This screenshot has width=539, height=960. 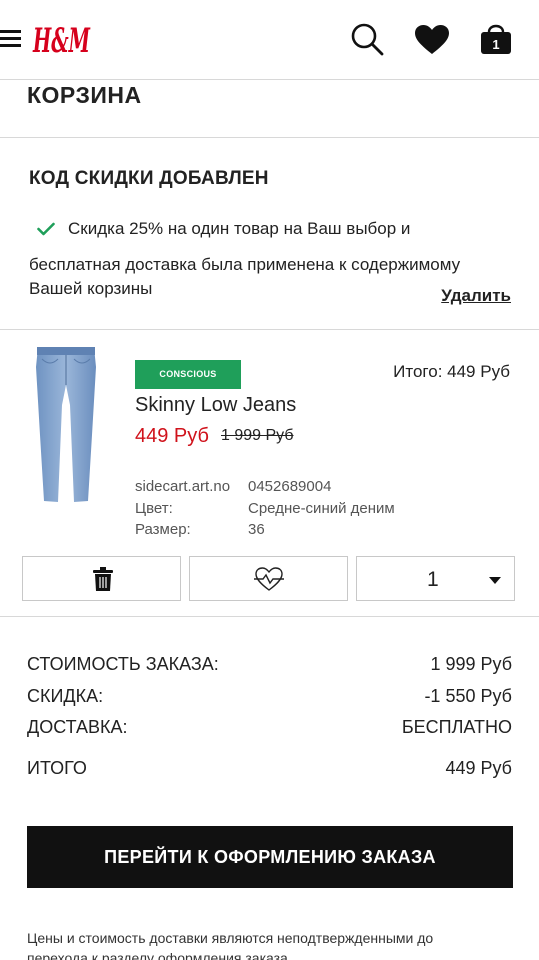 I want to click on move-to-favorites-button, so click(x=268, y=578).